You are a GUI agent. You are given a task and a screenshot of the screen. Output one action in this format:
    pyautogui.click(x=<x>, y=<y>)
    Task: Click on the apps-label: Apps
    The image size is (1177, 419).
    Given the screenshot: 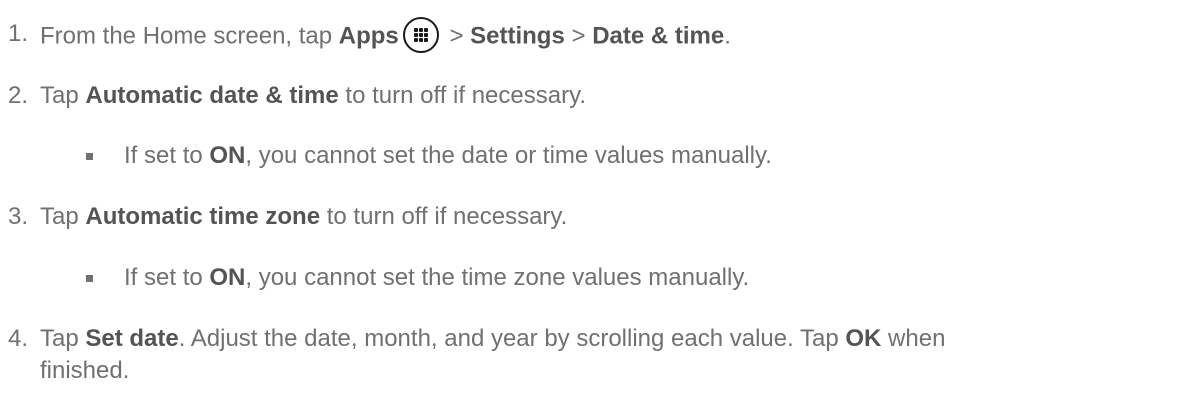 What is the action you would take?
    pyautogui.click(x=368, y=36)
    